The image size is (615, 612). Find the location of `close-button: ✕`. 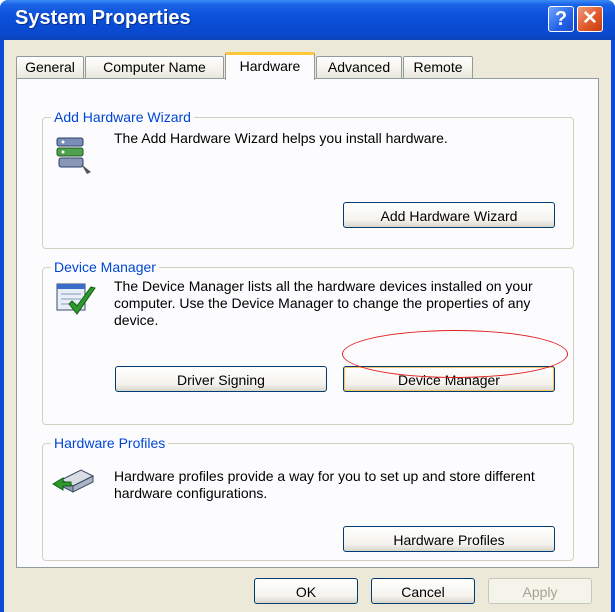

close-button: ✕ is located at coordinates (590, 19).